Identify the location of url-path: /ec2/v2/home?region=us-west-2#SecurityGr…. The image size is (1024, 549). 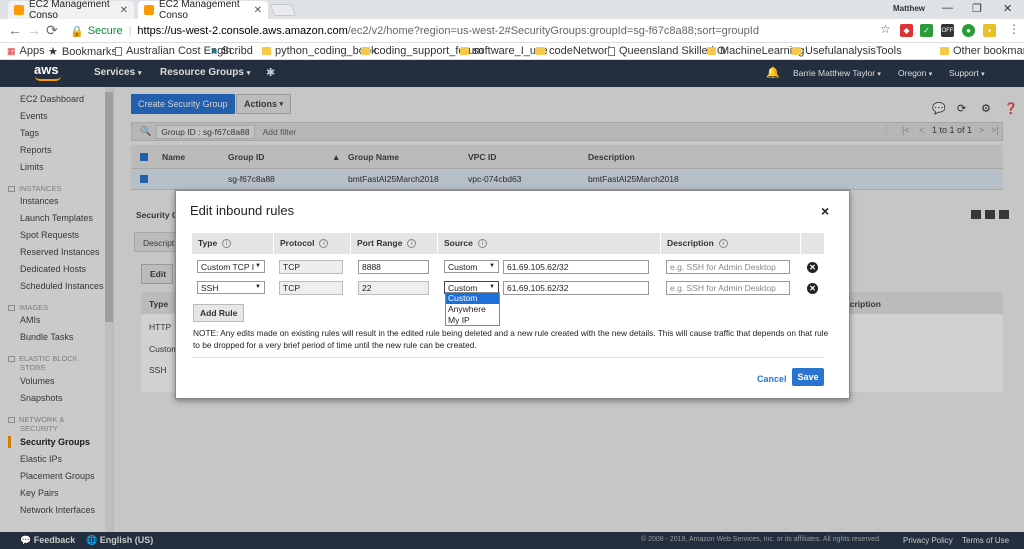
(553, 31).